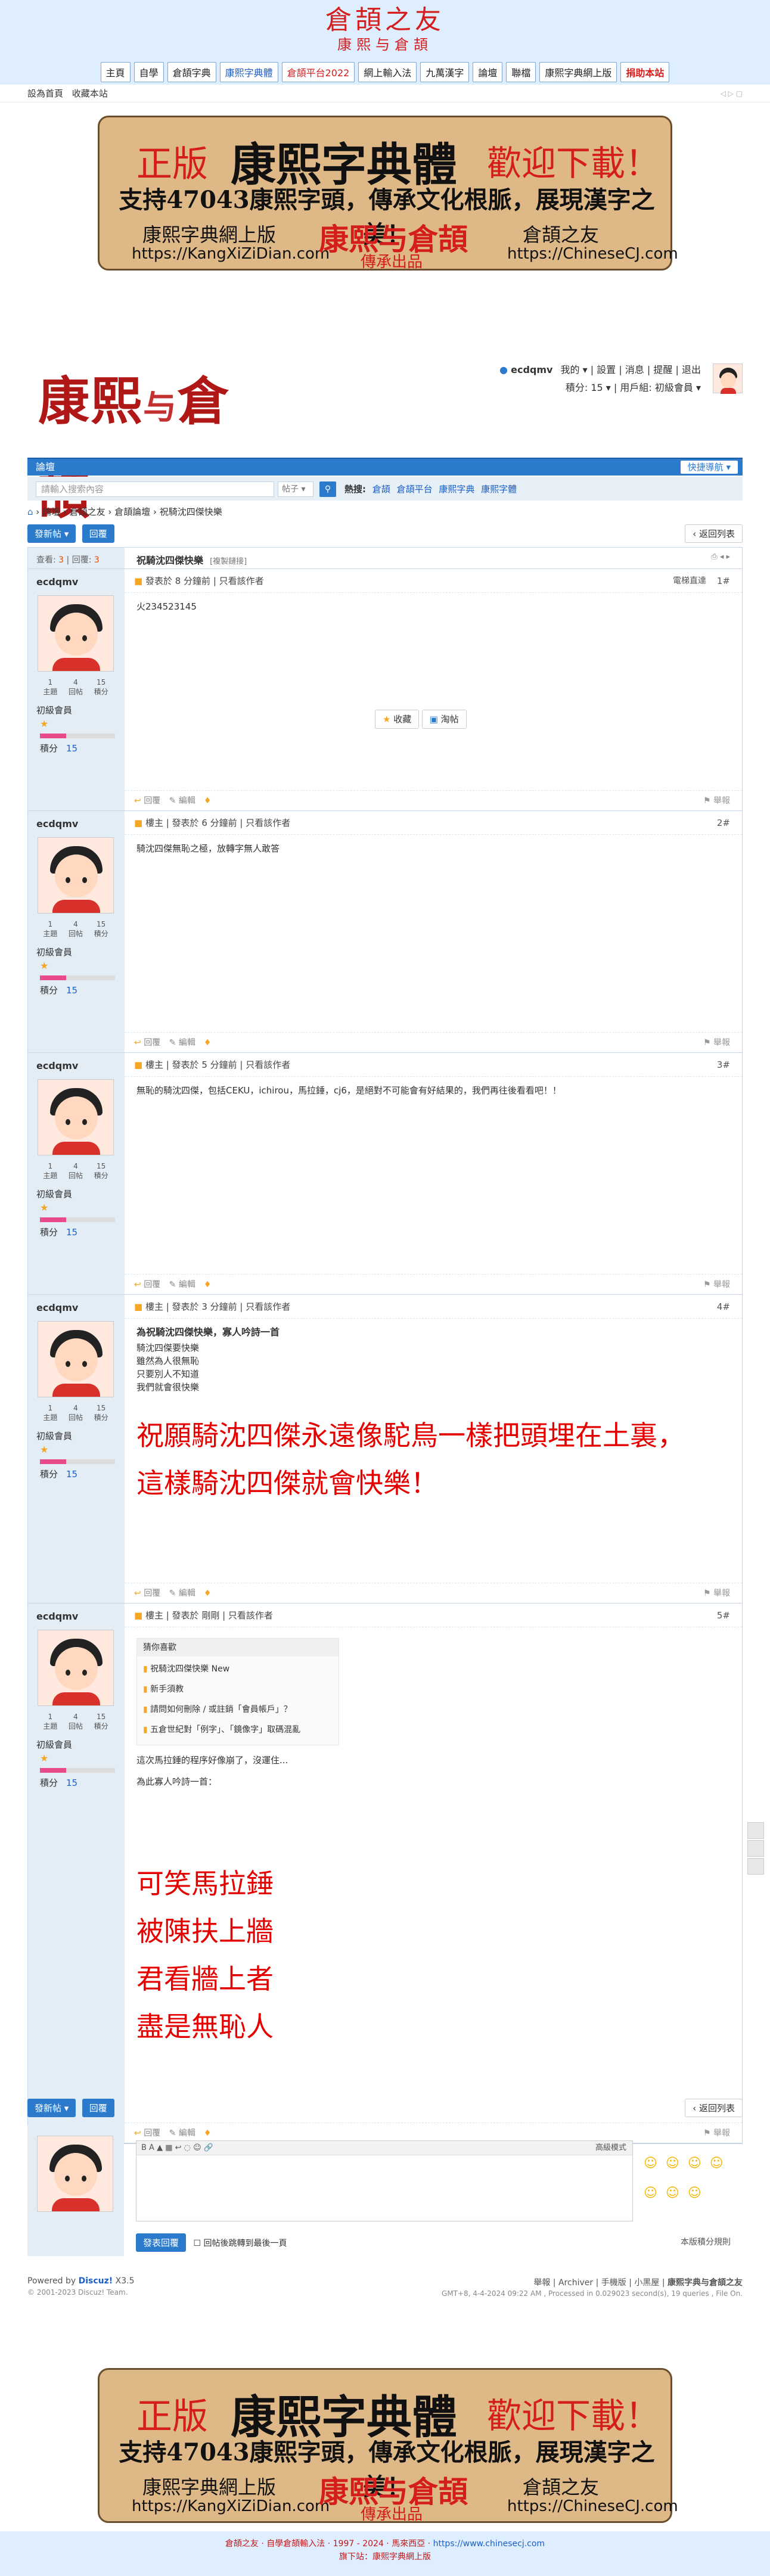 The width and height of the screenshot is (770, 2576). I want to click on username: ecdqmv, so click(531, 370).